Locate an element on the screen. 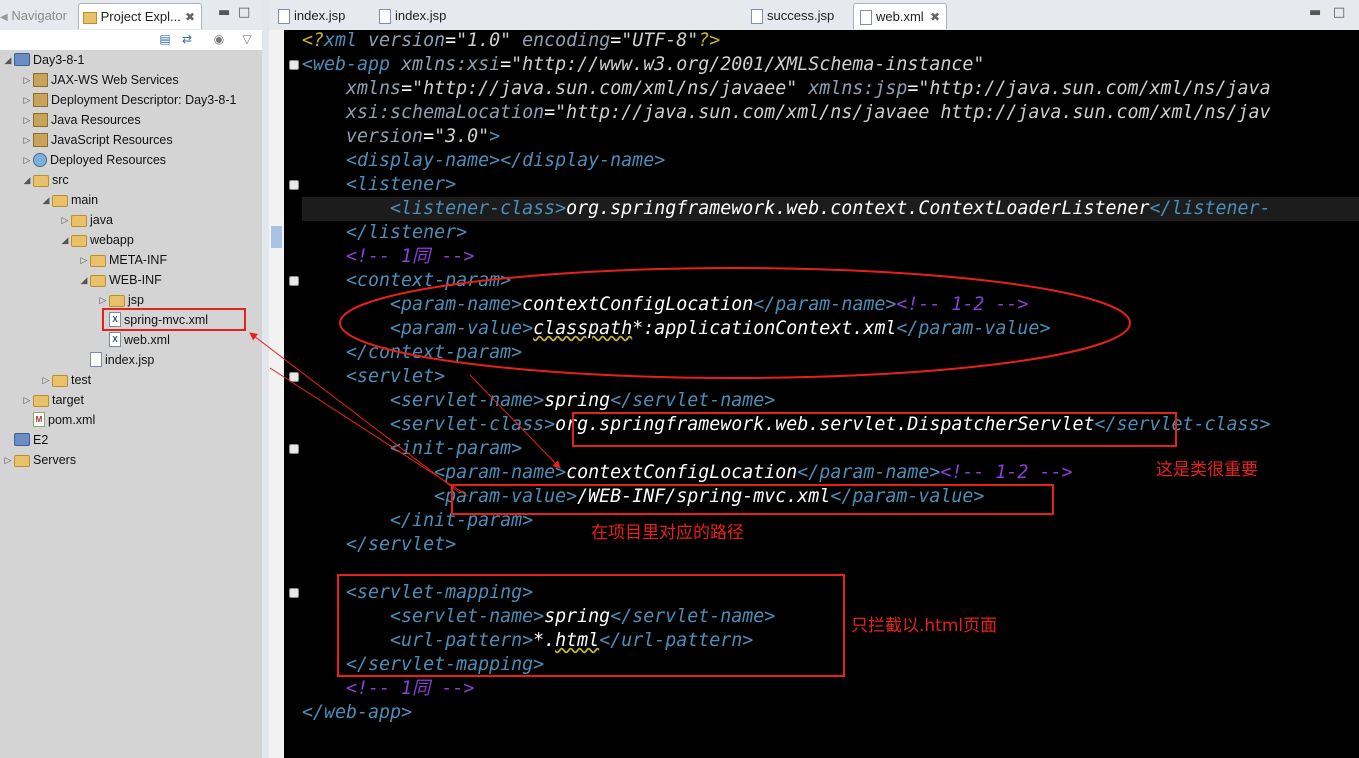 This screenshot has width=1359, height=758. tree-item: ◢ src is located at coordinates (45, 180).